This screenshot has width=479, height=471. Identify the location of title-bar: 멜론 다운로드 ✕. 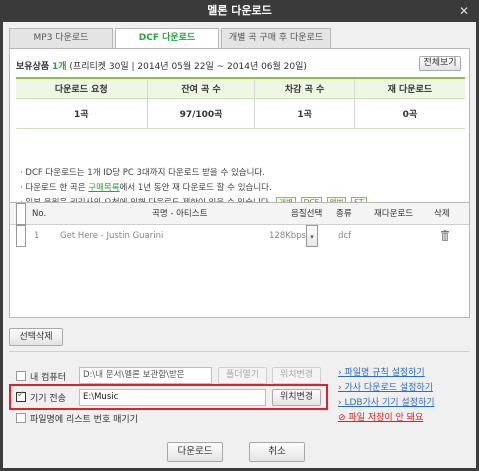
(239, 11).